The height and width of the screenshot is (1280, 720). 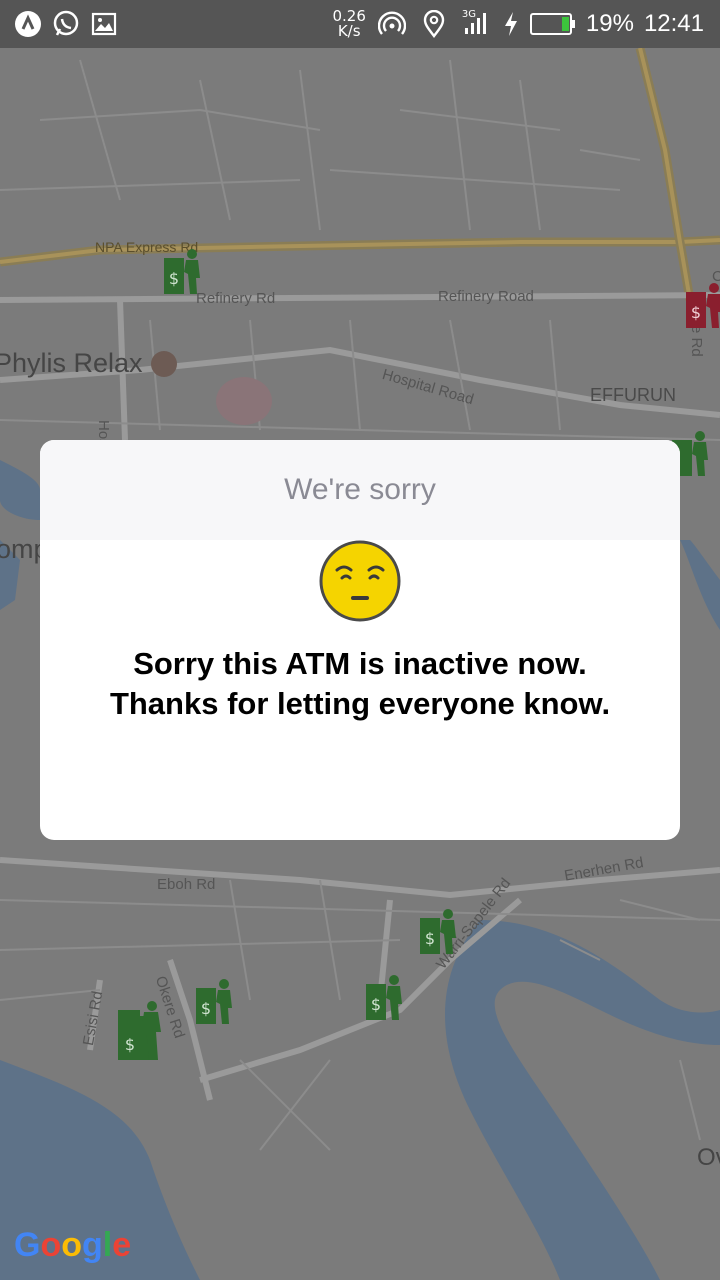 I want to click on map-label-refinery-rd: Refinery Rd, so click(x=236, y=298).